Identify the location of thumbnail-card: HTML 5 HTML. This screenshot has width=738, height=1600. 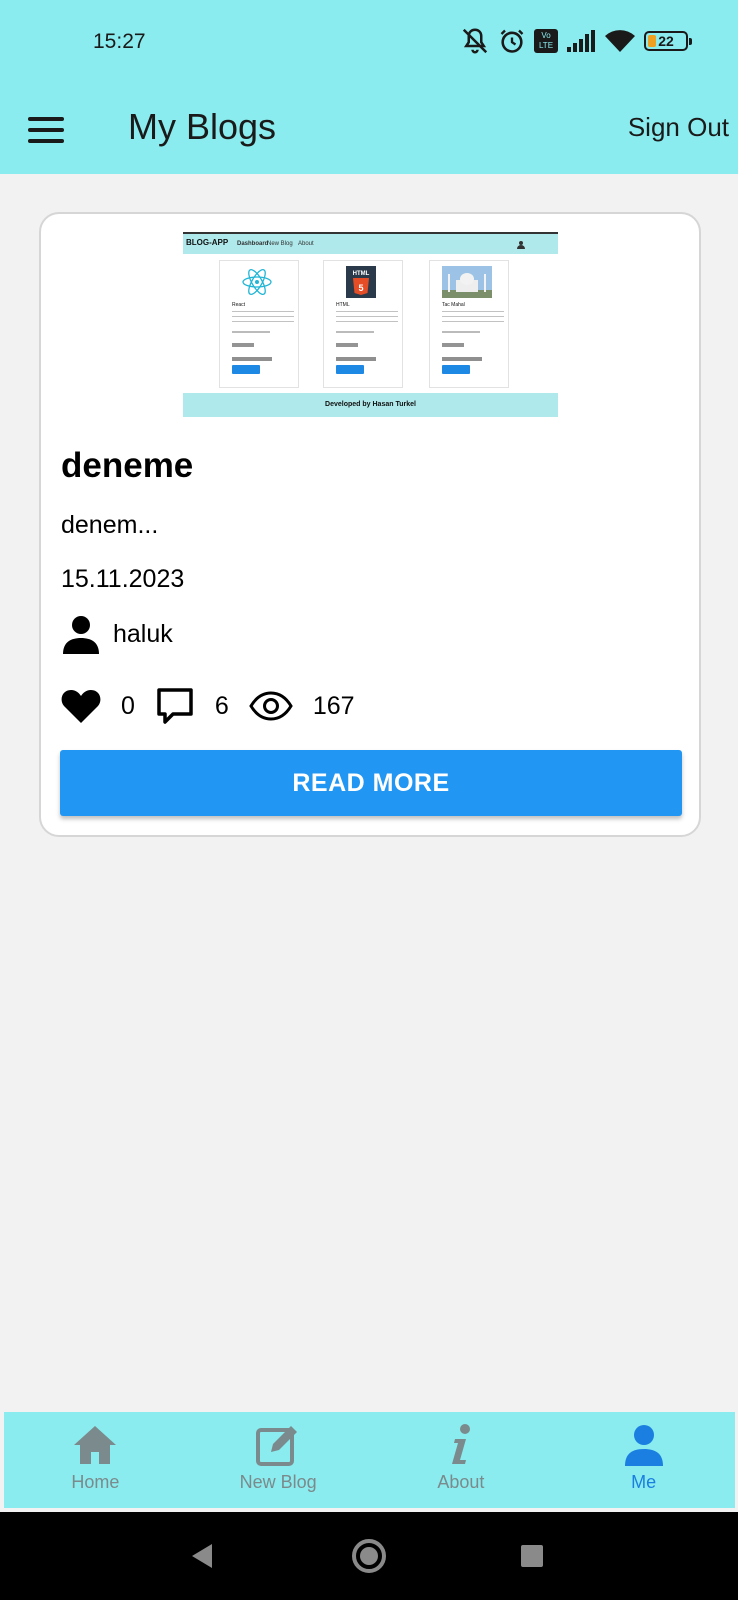
(363, 324).